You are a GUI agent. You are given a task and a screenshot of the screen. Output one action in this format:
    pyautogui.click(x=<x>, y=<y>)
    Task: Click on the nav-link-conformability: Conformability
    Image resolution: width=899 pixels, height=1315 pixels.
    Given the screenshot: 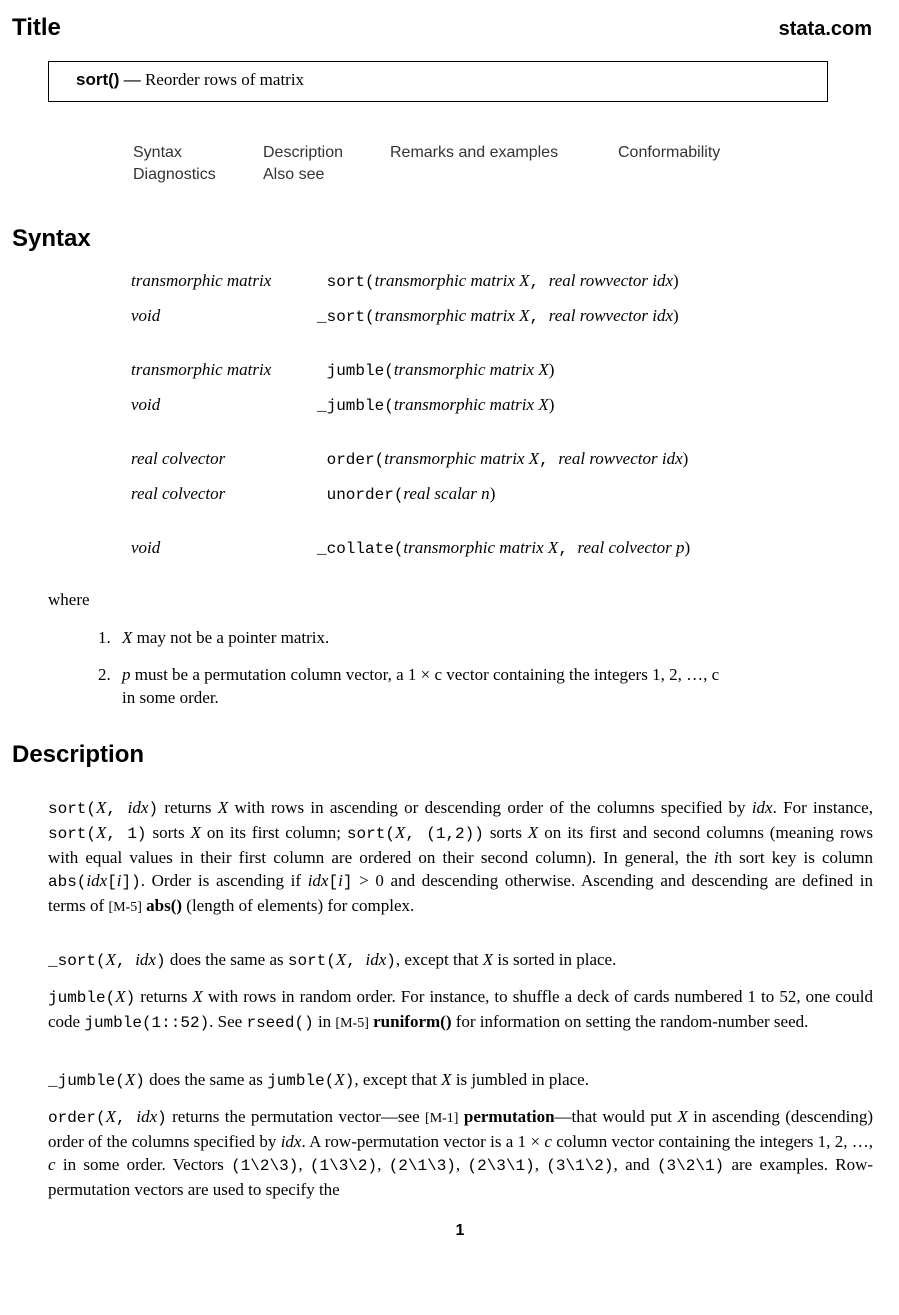 What is the action you would take?
    pyautogui.click(x=669, y=153)
    